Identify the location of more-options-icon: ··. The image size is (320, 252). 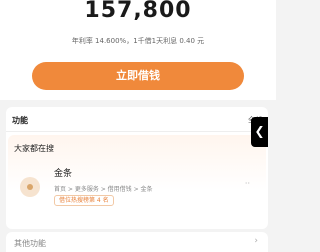
(247, 183).